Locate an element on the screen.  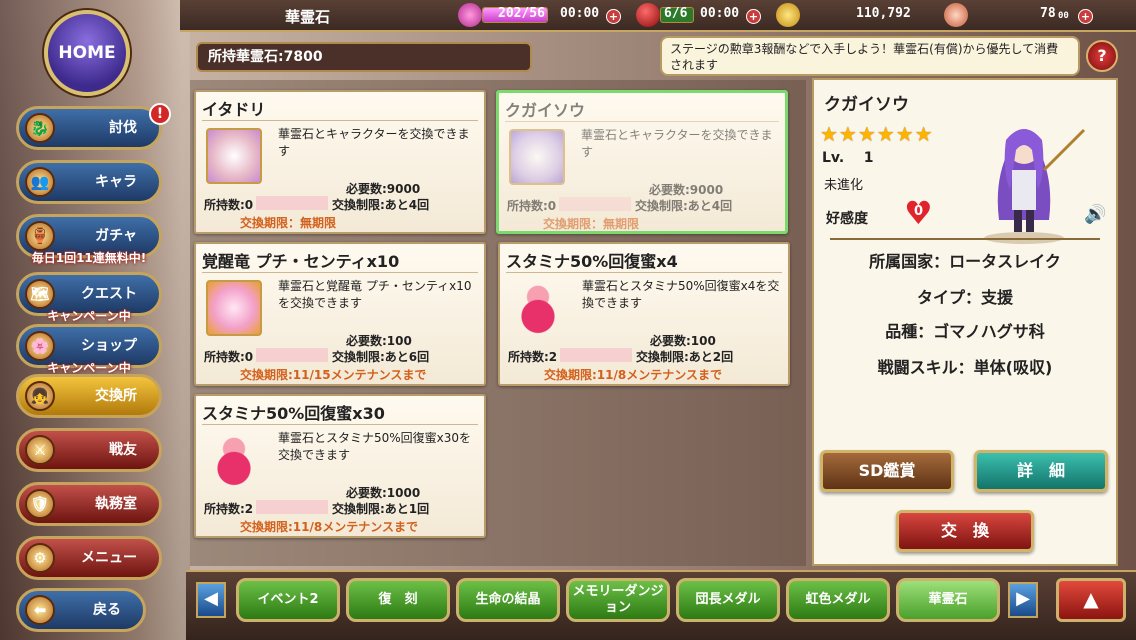
attr-type: タイプ：支援 is located at coordinates (964, 297).